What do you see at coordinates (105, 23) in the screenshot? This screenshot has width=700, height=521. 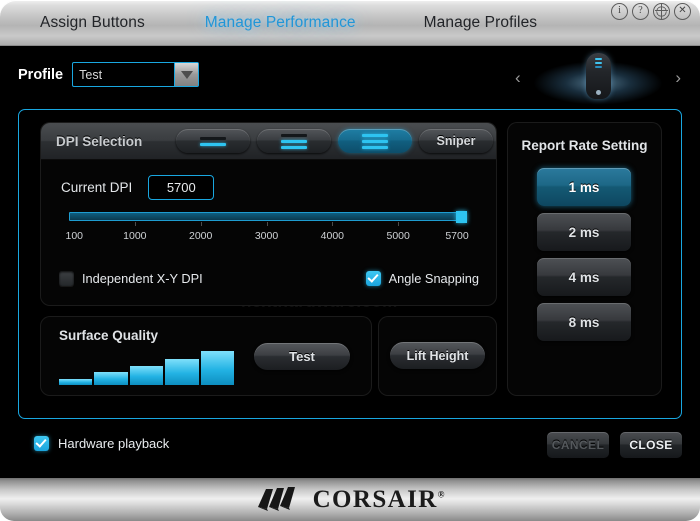 I see `tab-assign-buttons: Assign Buttons` at bounding box center [105, 23].